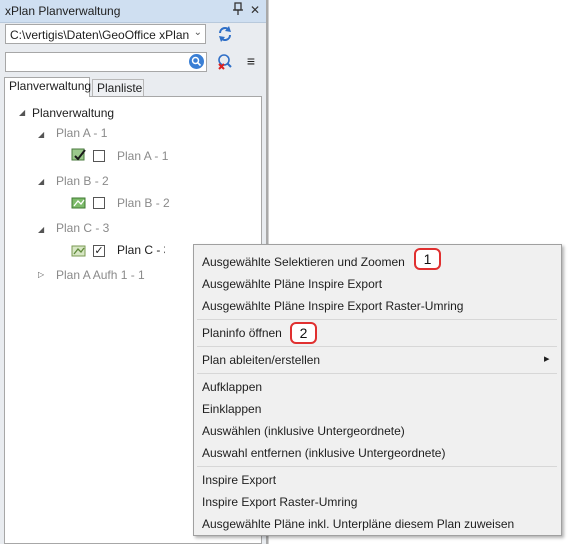 This screenshot has height=544, width=570. Describe the element at coordinates (79, 155) in the screenshot. I see `plan-check-icon` at that location.